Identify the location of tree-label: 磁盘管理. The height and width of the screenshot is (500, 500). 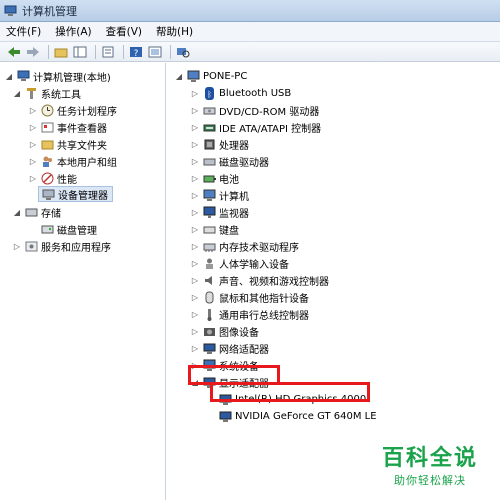
(77, 231).